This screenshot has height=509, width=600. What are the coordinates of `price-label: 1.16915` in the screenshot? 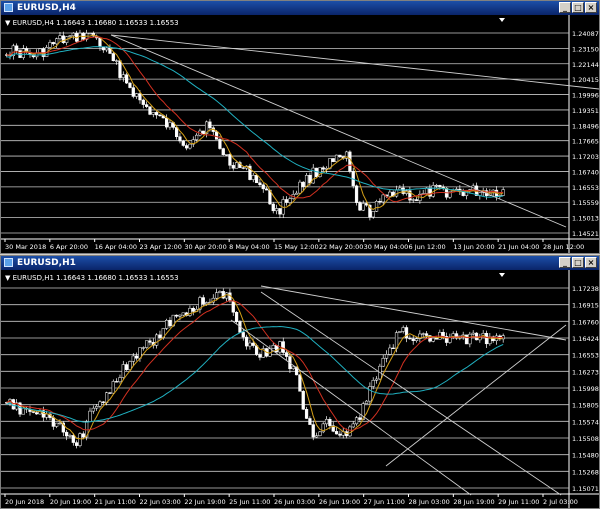 It's located at (585, 306).